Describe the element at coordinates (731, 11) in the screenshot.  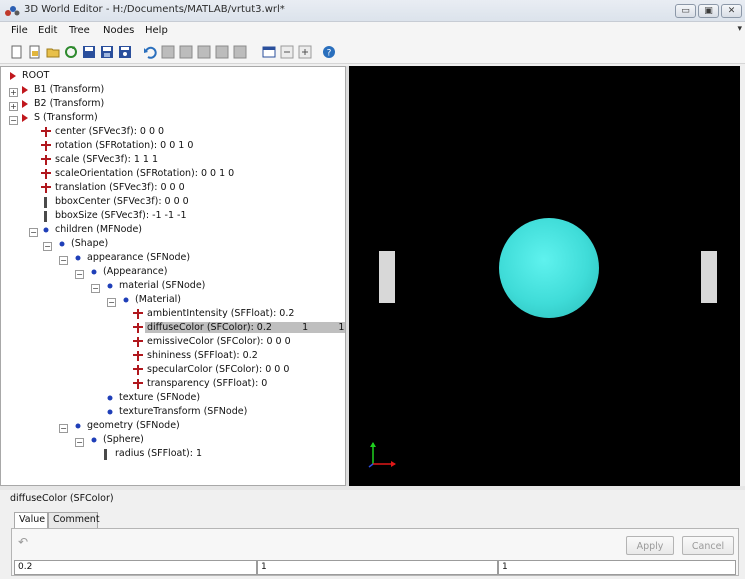
I see `close-button: ✕` at that location.